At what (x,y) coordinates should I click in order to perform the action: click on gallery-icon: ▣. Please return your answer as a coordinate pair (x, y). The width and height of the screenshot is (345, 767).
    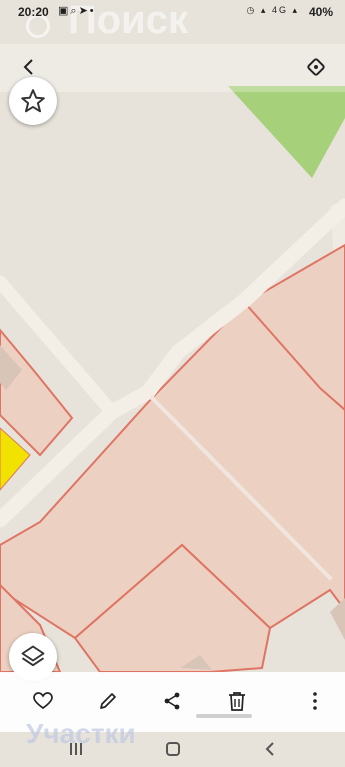
    Looking at the image, I should click on (64, 11).